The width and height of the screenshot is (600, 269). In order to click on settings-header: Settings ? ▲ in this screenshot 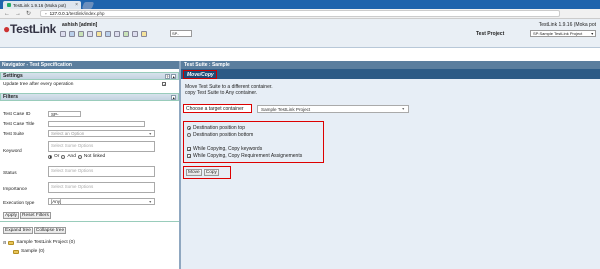, I will do `click(89, 76)`.